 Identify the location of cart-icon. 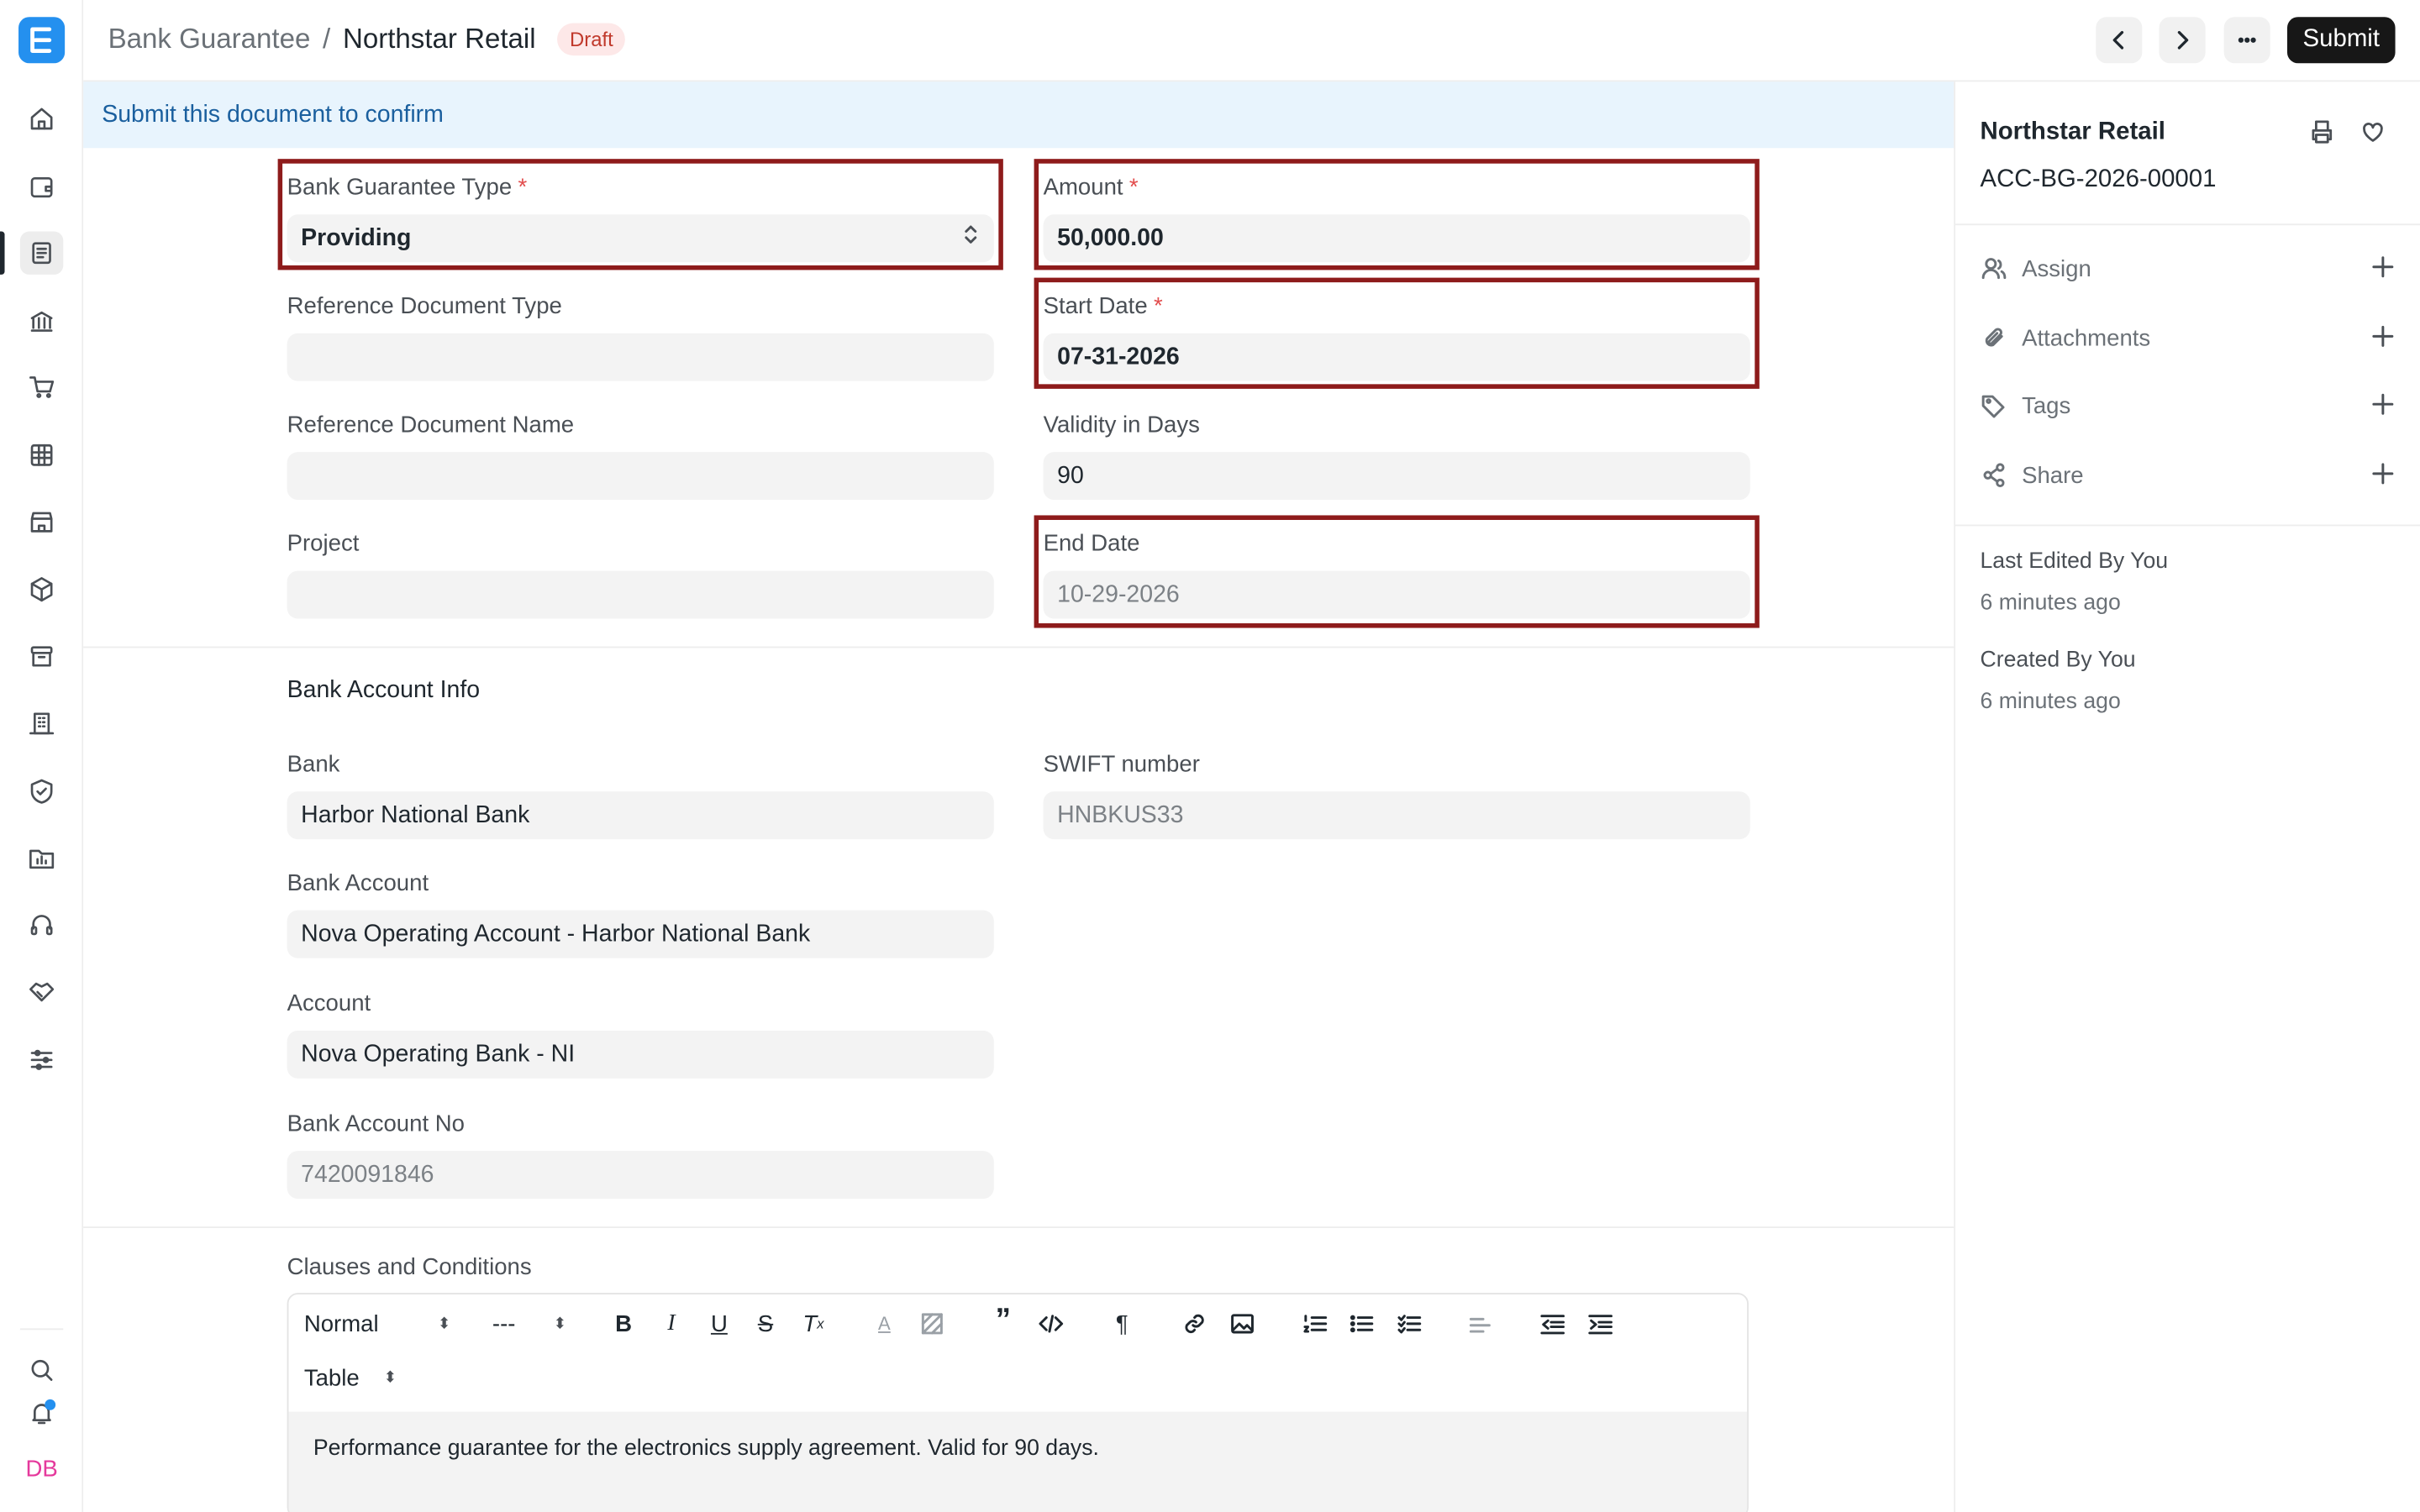
(41, 386).